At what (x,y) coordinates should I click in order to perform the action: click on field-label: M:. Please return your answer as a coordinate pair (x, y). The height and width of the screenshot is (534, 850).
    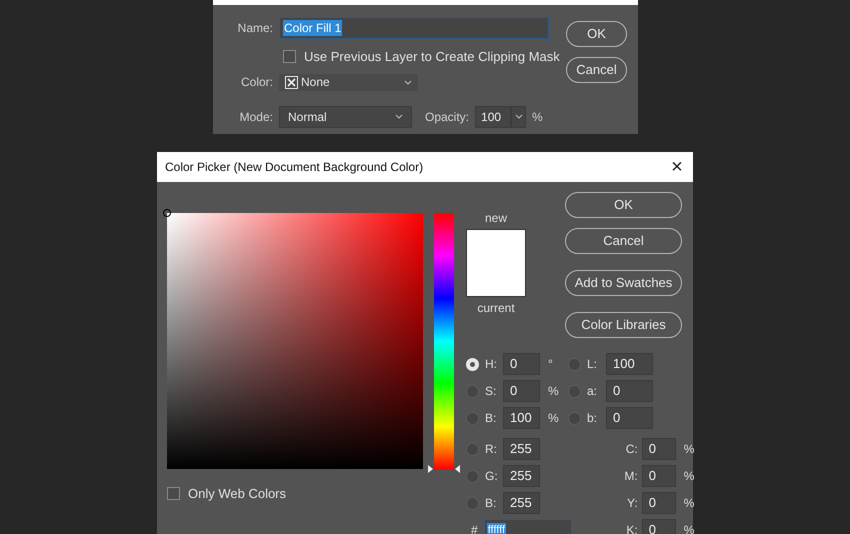
    Looking at the image, I should click on (630, 476).